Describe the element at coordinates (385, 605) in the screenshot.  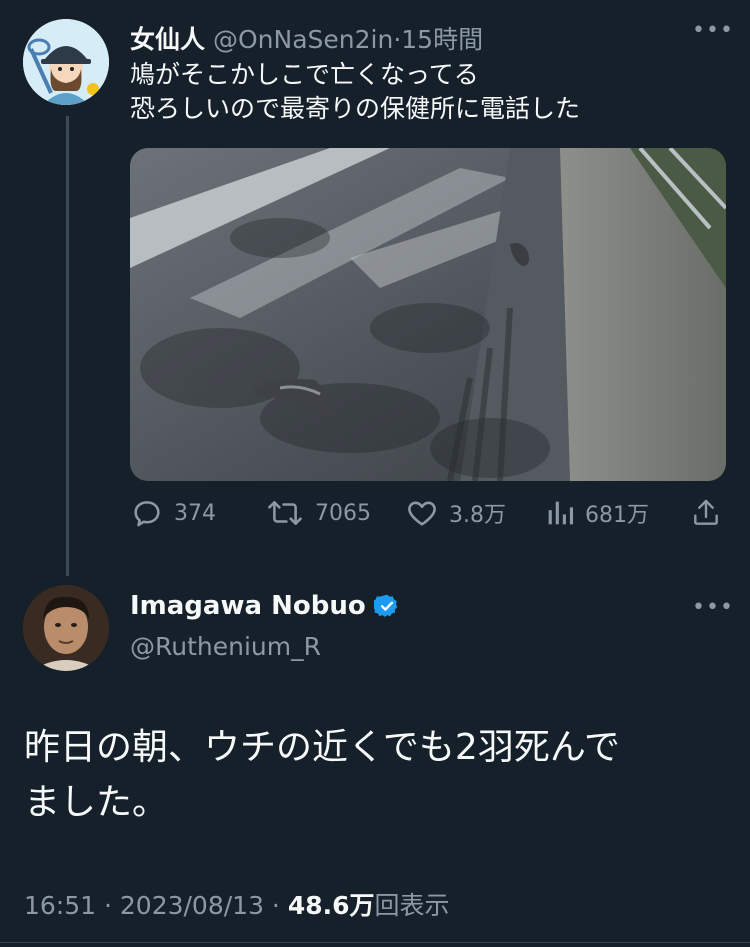
I see `verified-badge-icon` at that location.